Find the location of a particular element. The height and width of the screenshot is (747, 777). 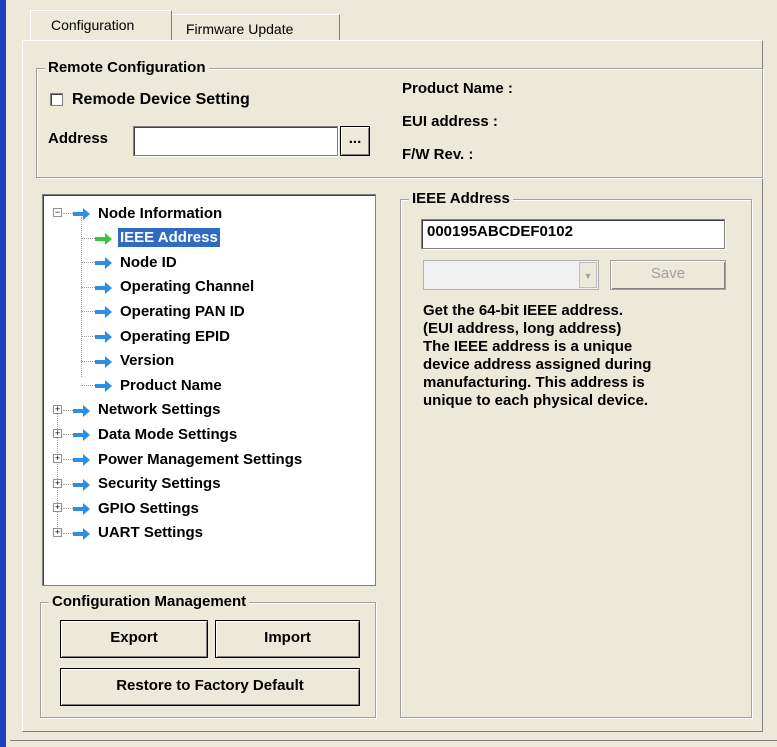

description-line: (EUI address, long address) is located at coordinates (522, 328).